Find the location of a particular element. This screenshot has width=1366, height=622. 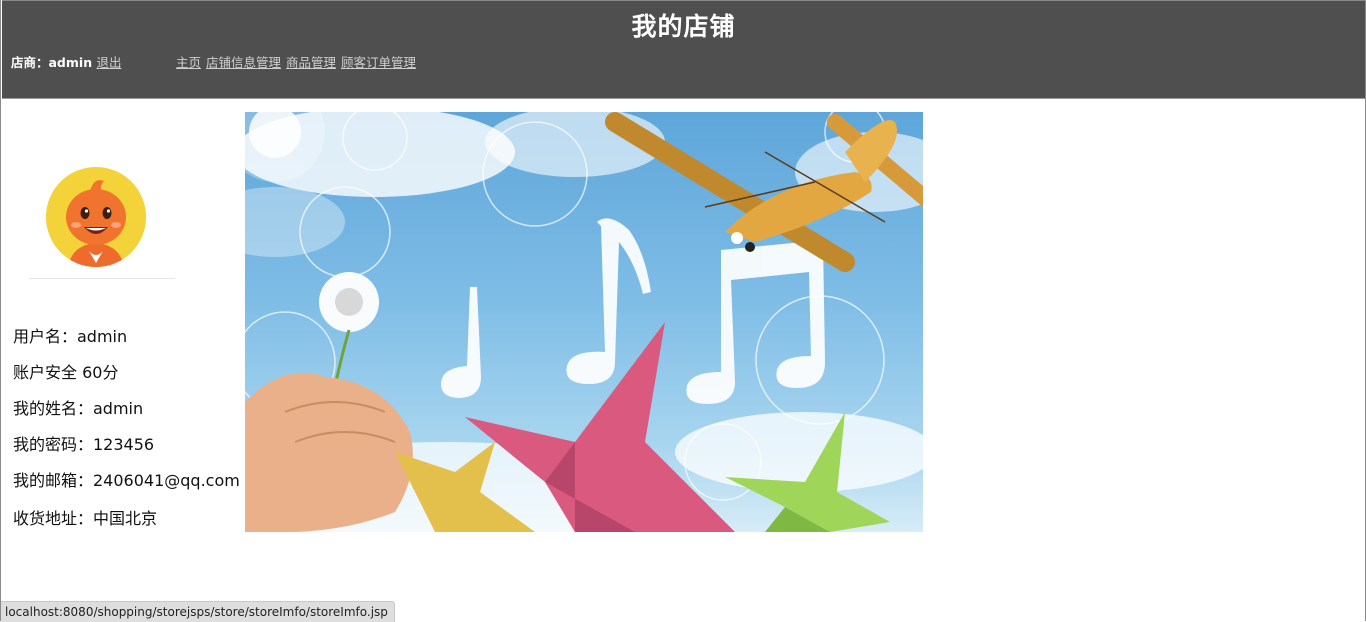

logout-link: 退出 is located at coordinates (108, 62).